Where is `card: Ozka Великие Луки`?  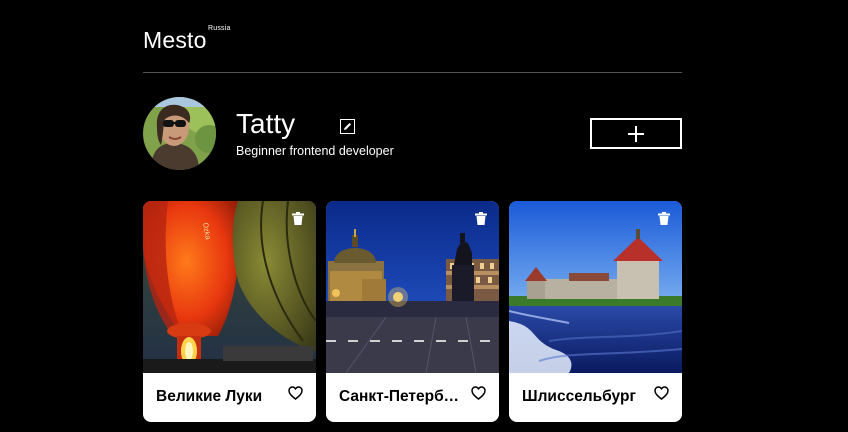 card: Ozka Великие Луки is located at coordinates (229, 311).